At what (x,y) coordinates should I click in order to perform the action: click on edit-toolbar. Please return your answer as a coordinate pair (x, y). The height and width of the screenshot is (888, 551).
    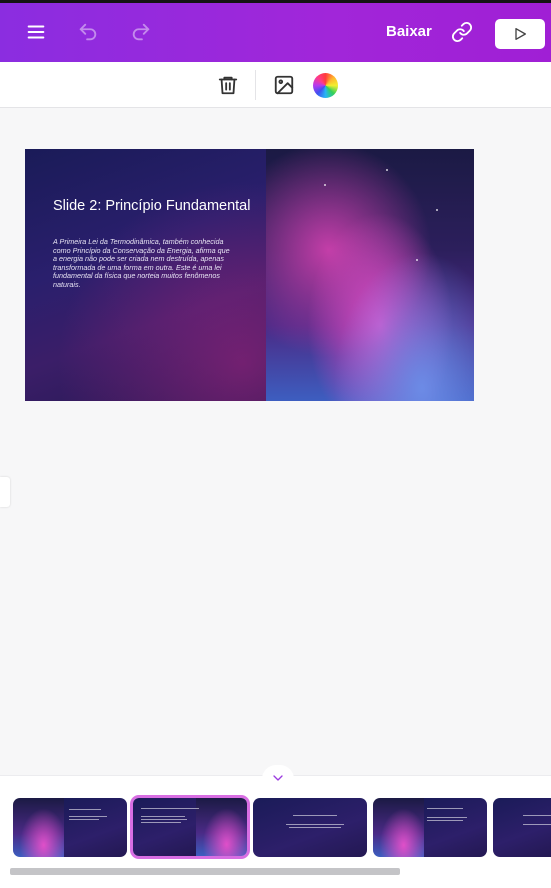
    Looking at the image, I should click on (275, 85).